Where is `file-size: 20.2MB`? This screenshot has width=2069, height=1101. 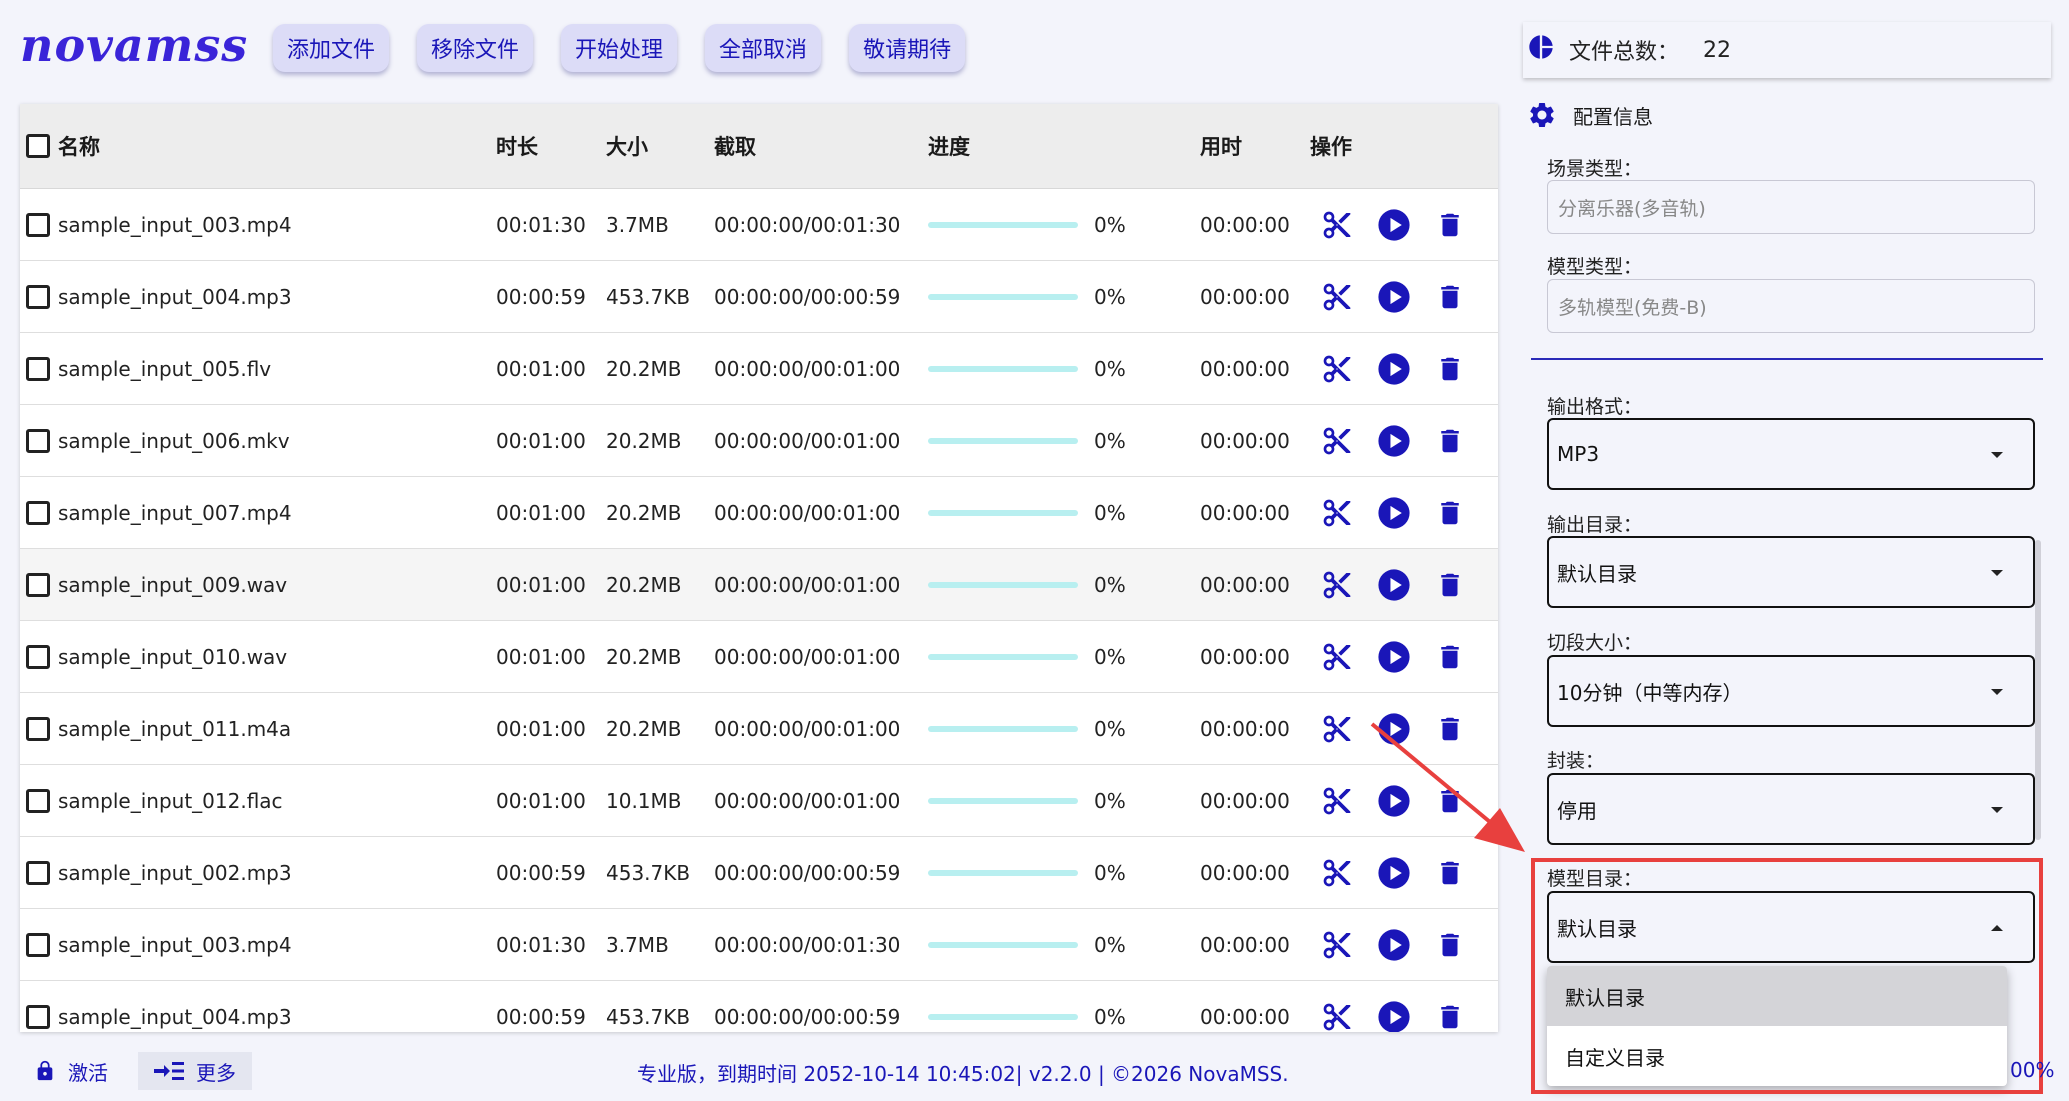
file-size: 20.2MB is located at coordinates (644, 440).